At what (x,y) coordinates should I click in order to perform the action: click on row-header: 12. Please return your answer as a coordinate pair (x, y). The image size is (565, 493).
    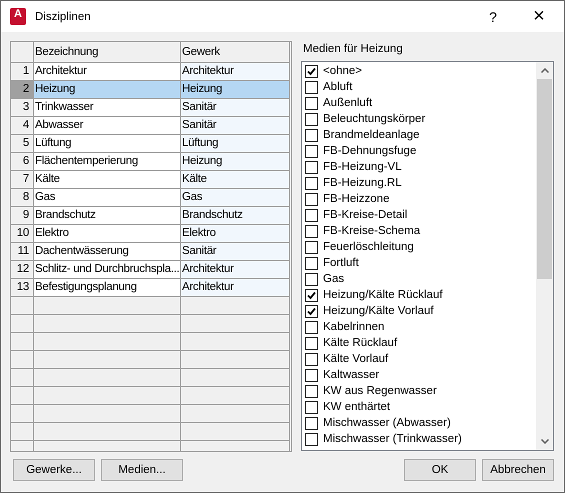
    Looking at the image, I should click on (22, 270).